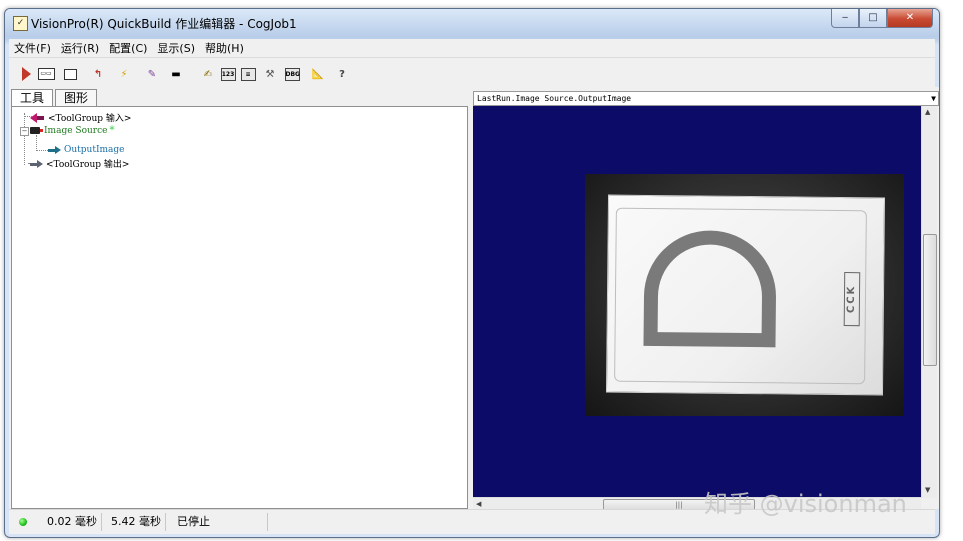 The image size is (963, 541). What do you see at coordinates (164, 24) in the screenshot?
I see `window-title: VisionPro(R) QuickBuild 作业编辑器 - CogJob1` at bounding box center [164, 24].